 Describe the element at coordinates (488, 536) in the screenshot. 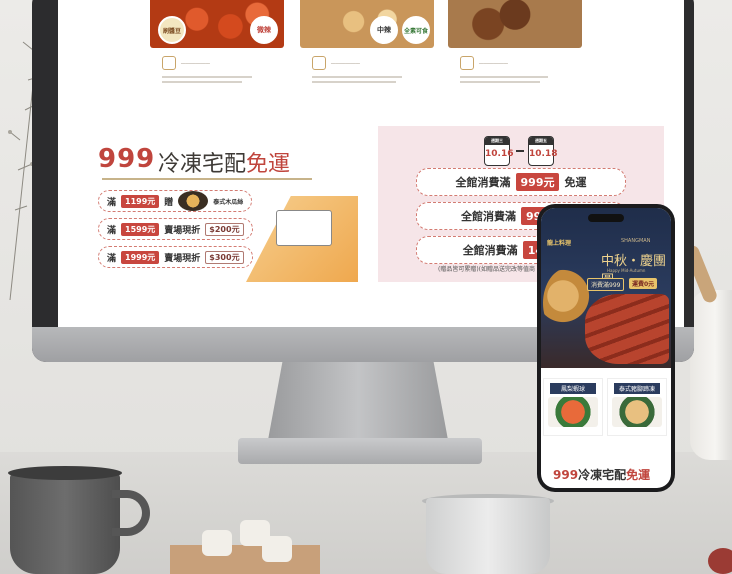

I see `white-cup` at that location.